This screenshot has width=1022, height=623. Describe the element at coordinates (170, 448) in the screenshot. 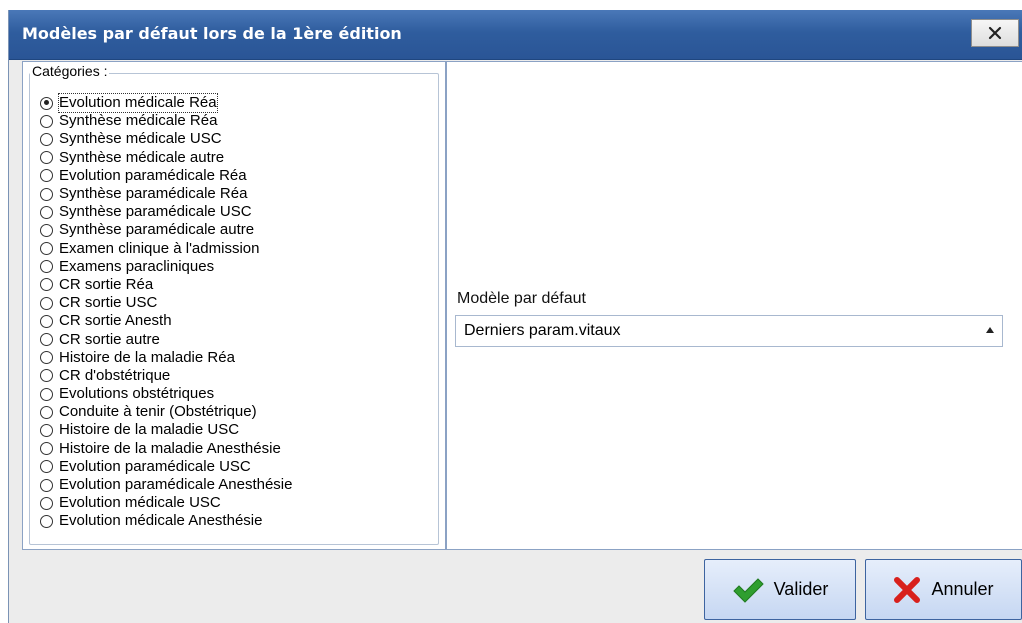

I see `category-label: Histoire de la maladie Anesthésie` at that location.